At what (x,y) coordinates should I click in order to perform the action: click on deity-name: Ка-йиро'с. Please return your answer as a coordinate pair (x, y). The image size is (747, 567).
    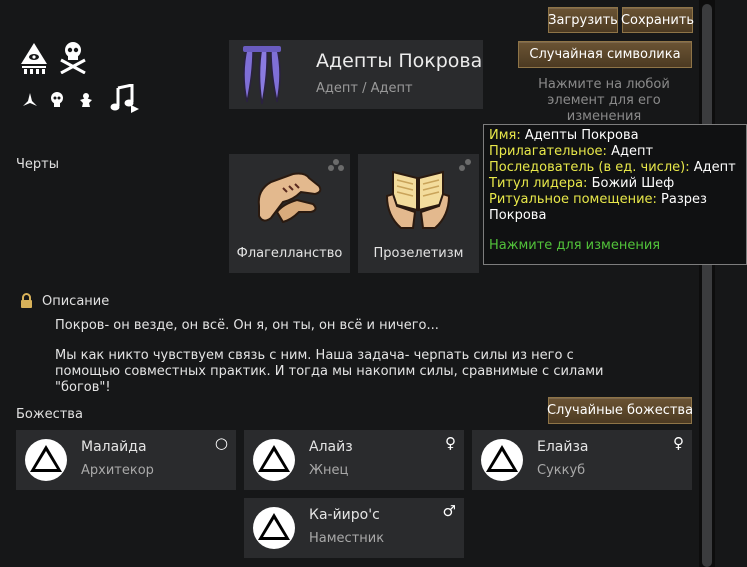
    Looking at the image, I should click on (344, 515).